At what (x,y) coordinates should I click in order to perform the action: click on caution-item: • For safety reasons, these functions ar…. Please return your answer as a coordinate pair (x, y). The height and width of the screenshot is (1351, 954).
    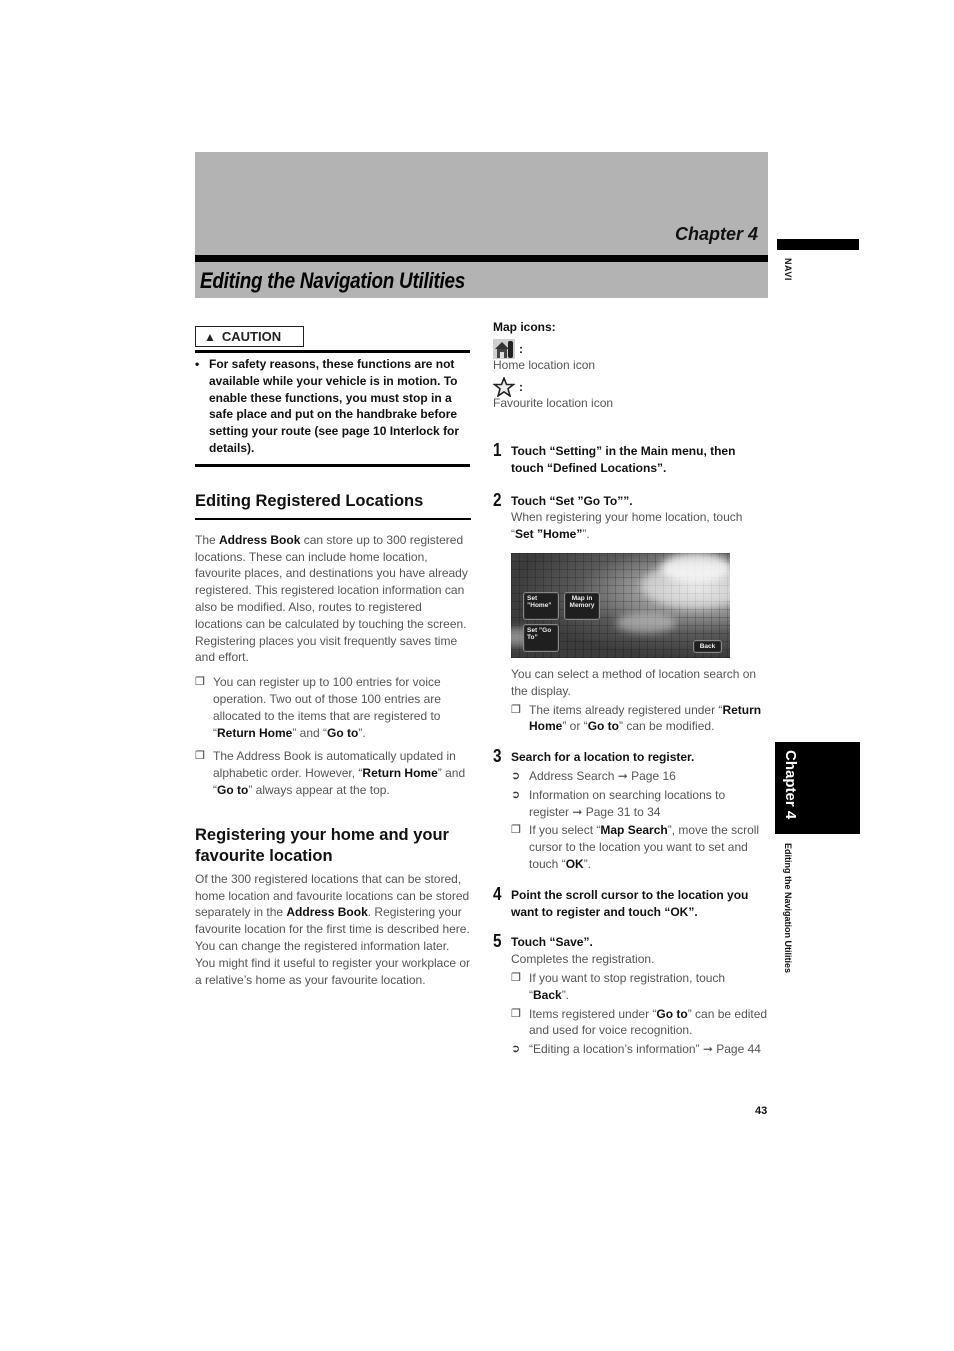
    Looking at the image, I should click on (333, 406).